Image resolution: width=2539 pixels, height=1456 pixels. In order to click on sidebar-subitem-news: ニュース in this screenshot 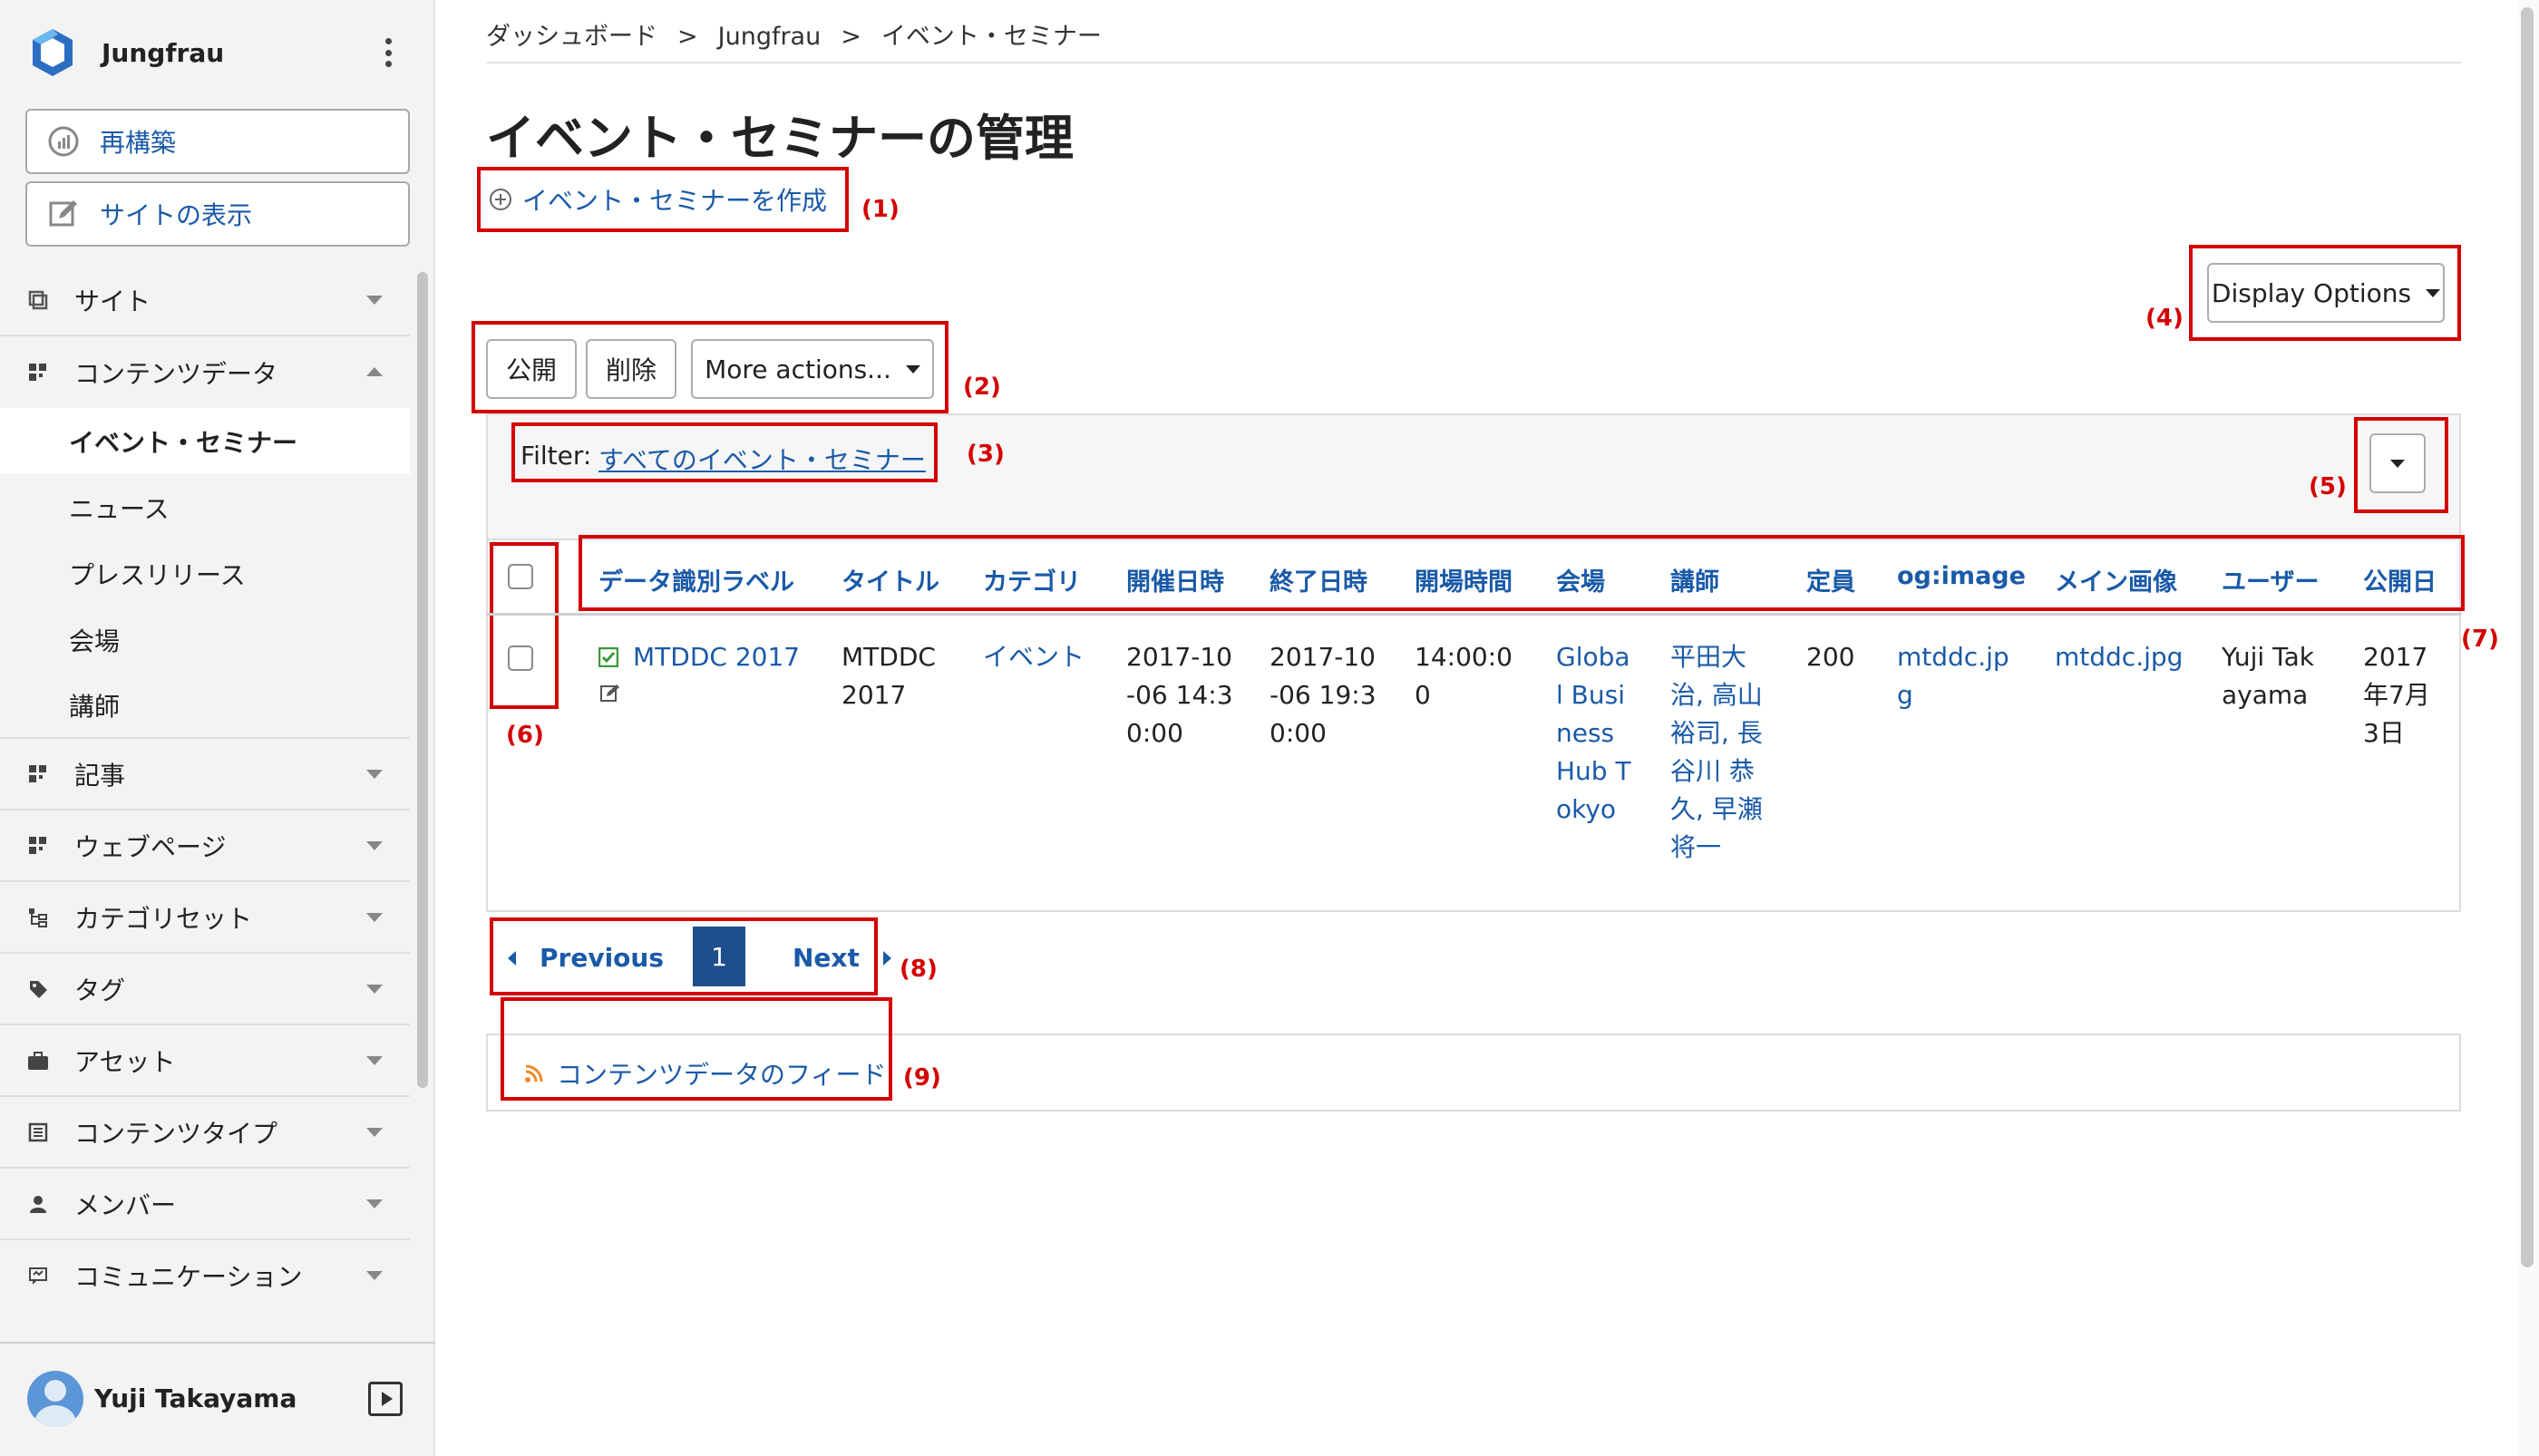, I will do `click(205, 507)`.